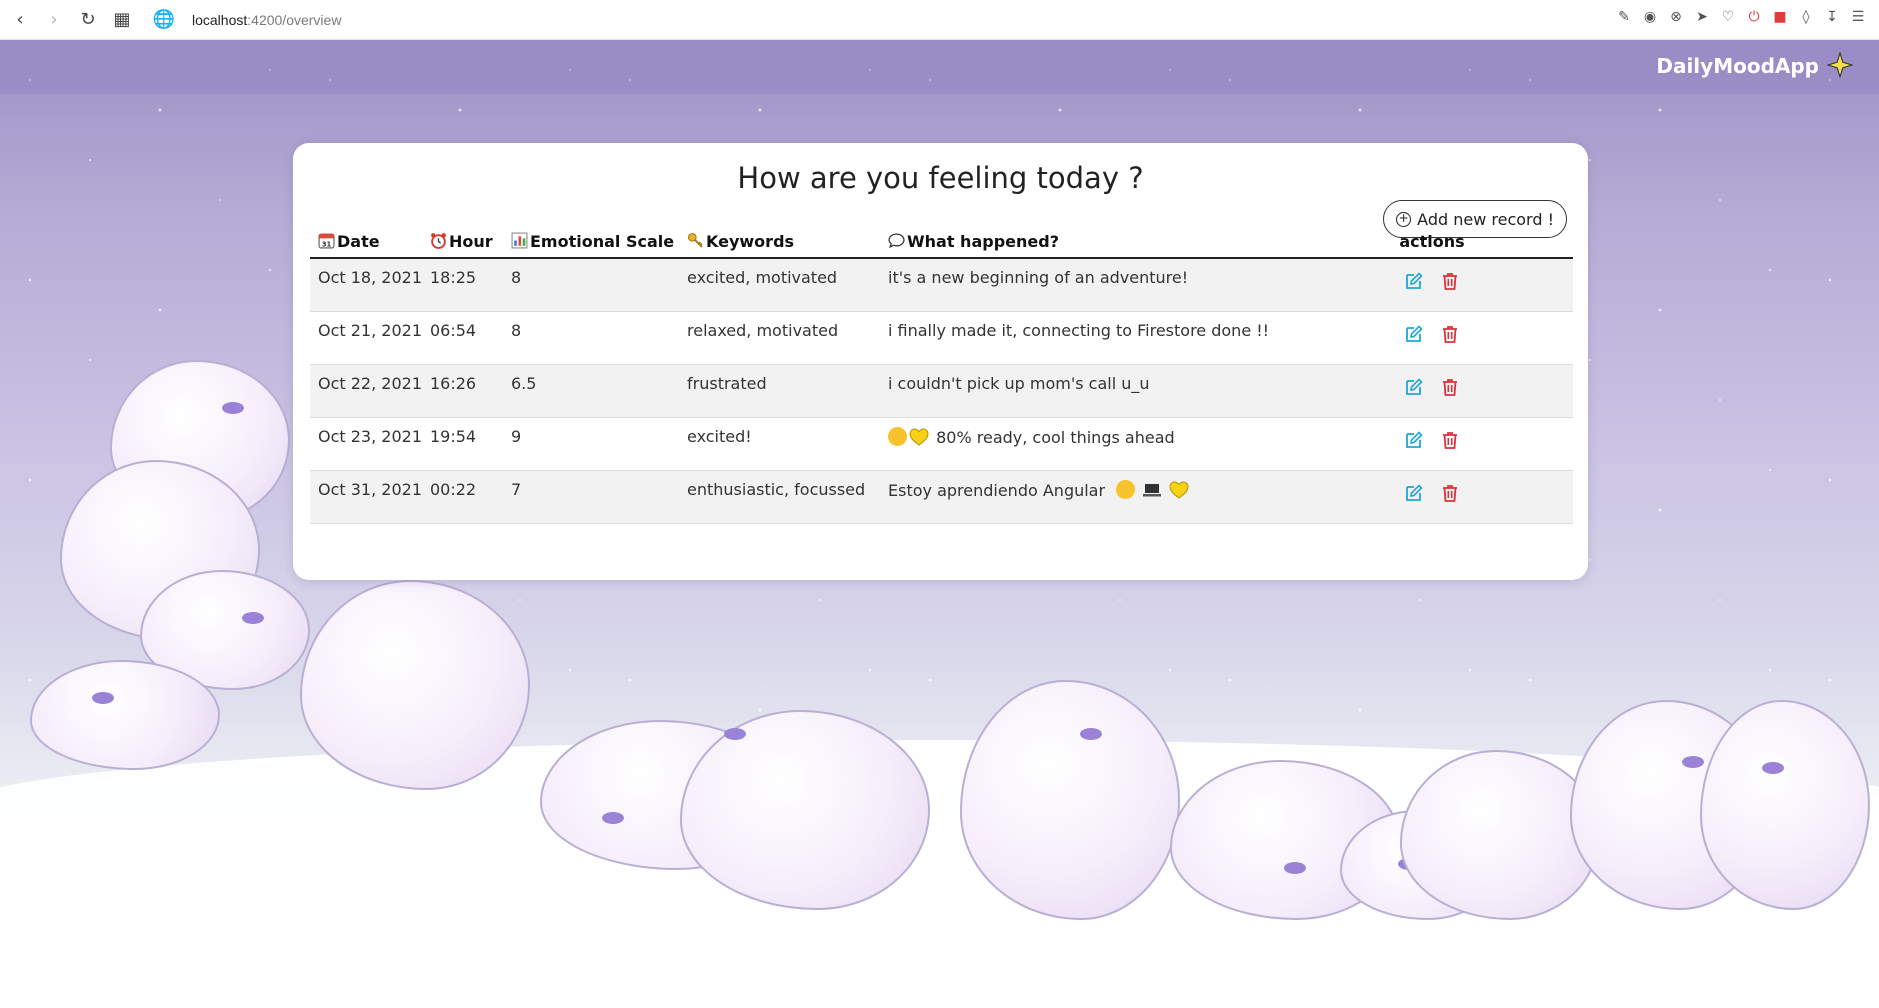  What do you see at coordinates (220, 19) in the screenshot?
I see `url-host: localhost` at bounding box center [220, 19].